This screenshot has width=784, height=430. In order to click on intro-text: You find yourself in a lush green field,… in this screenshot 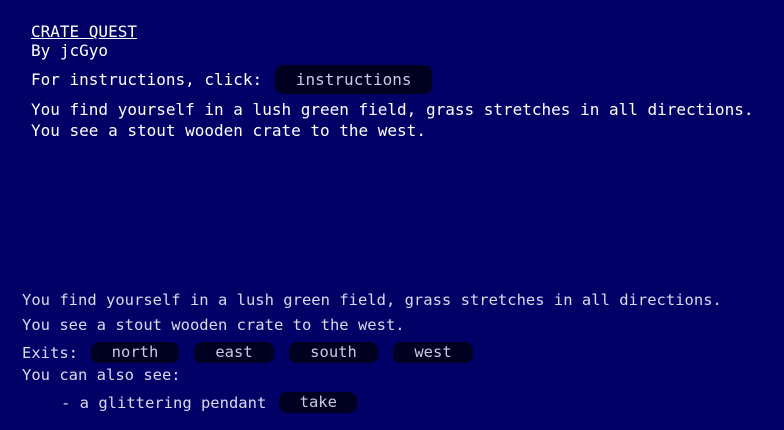, I will do `click(403, 120)`.